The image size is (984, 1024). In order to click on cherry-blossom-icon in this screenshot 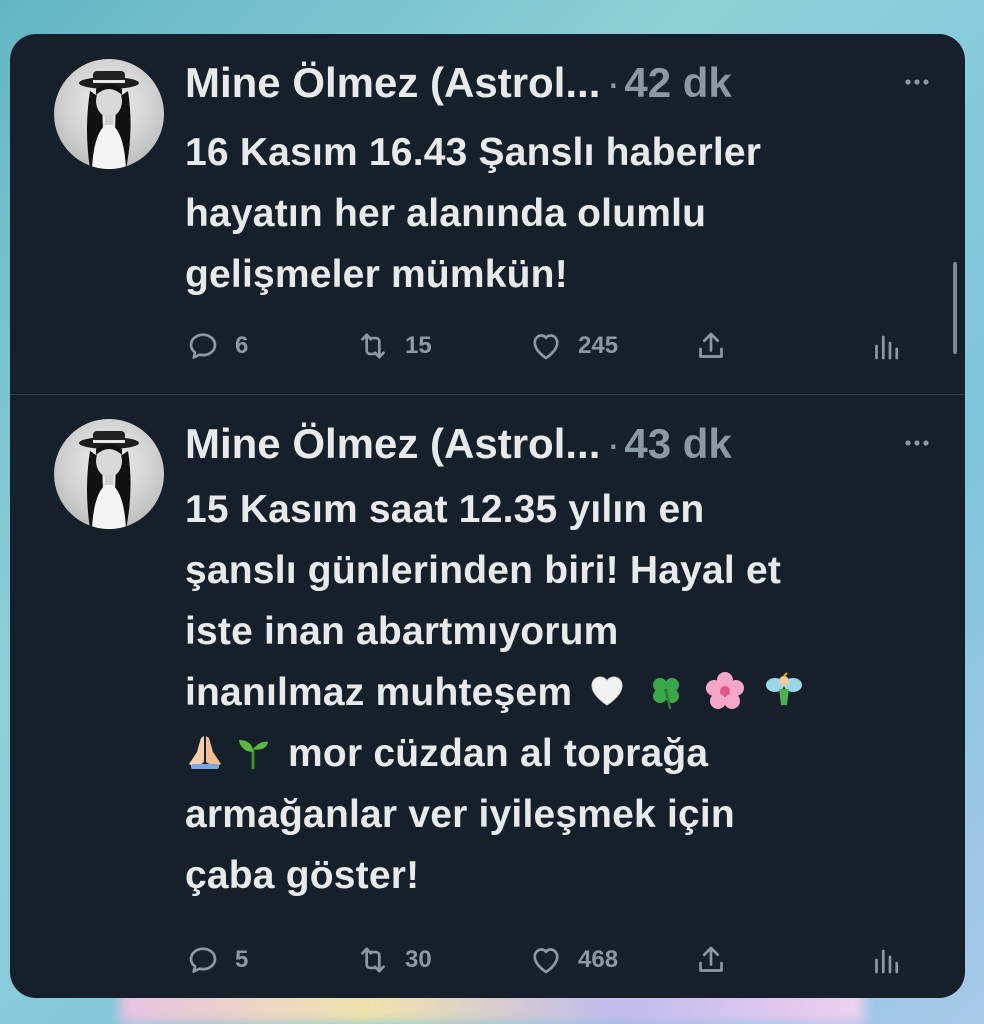, I will do `click(725, 690)`.